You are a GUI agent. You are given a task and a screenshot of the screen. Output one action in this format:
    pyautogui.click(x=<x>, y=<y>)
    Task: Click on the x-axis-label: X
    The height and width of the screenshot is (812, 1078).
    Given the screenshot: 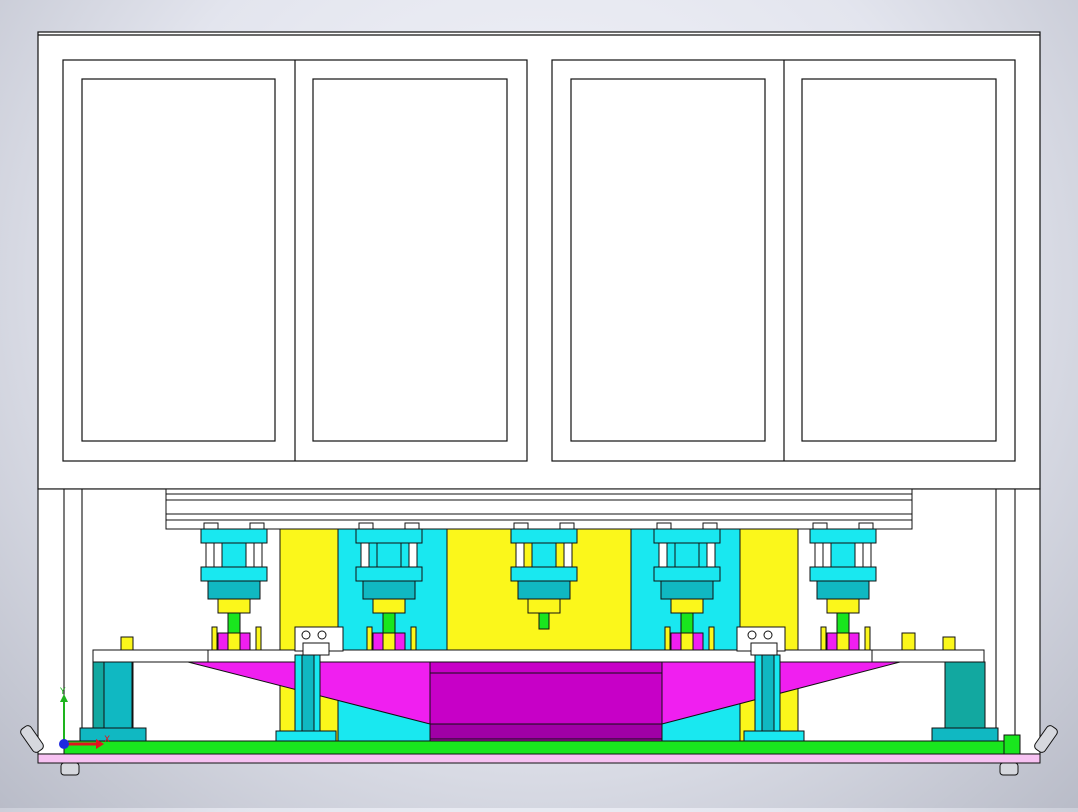 What is the action you would take?
    pyautogui.click(x=107, y=740)
    